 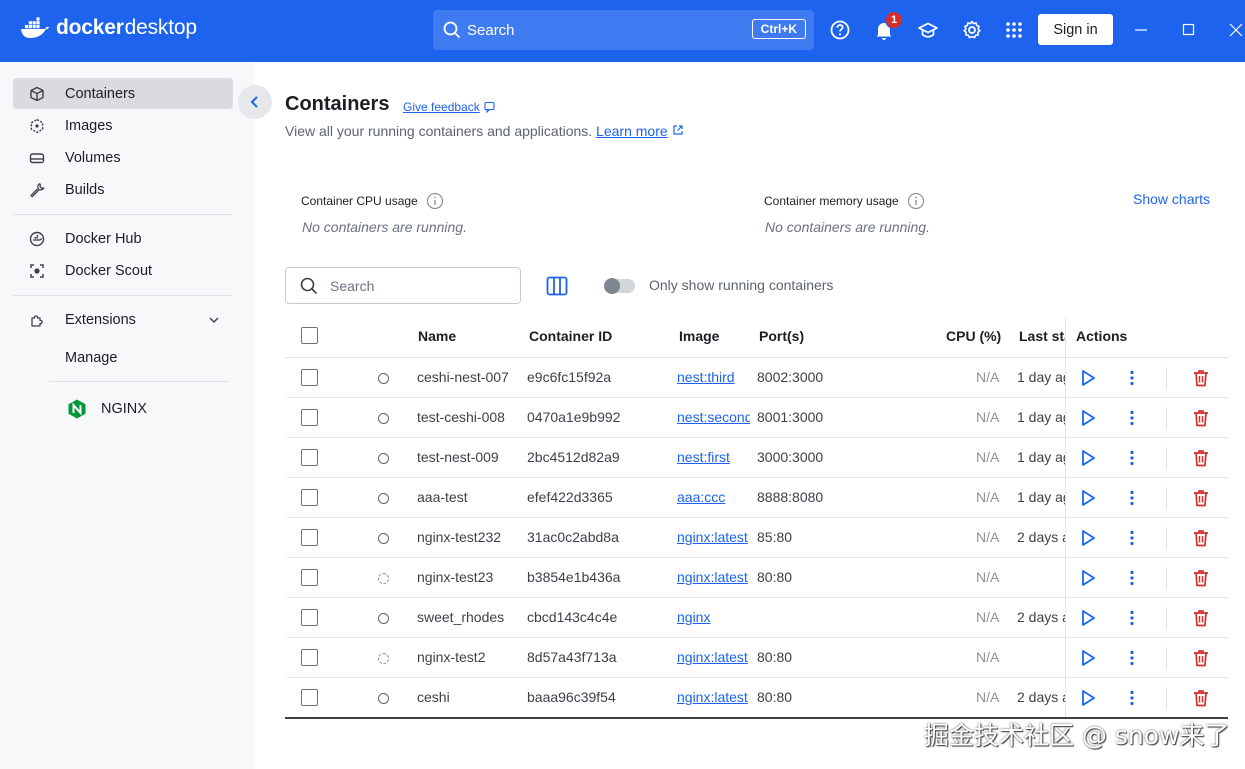 What do you see at coordinates (469, 657) in the screenshot?
I see `container-name: nginx-test2` at bounding box center [469, 657].